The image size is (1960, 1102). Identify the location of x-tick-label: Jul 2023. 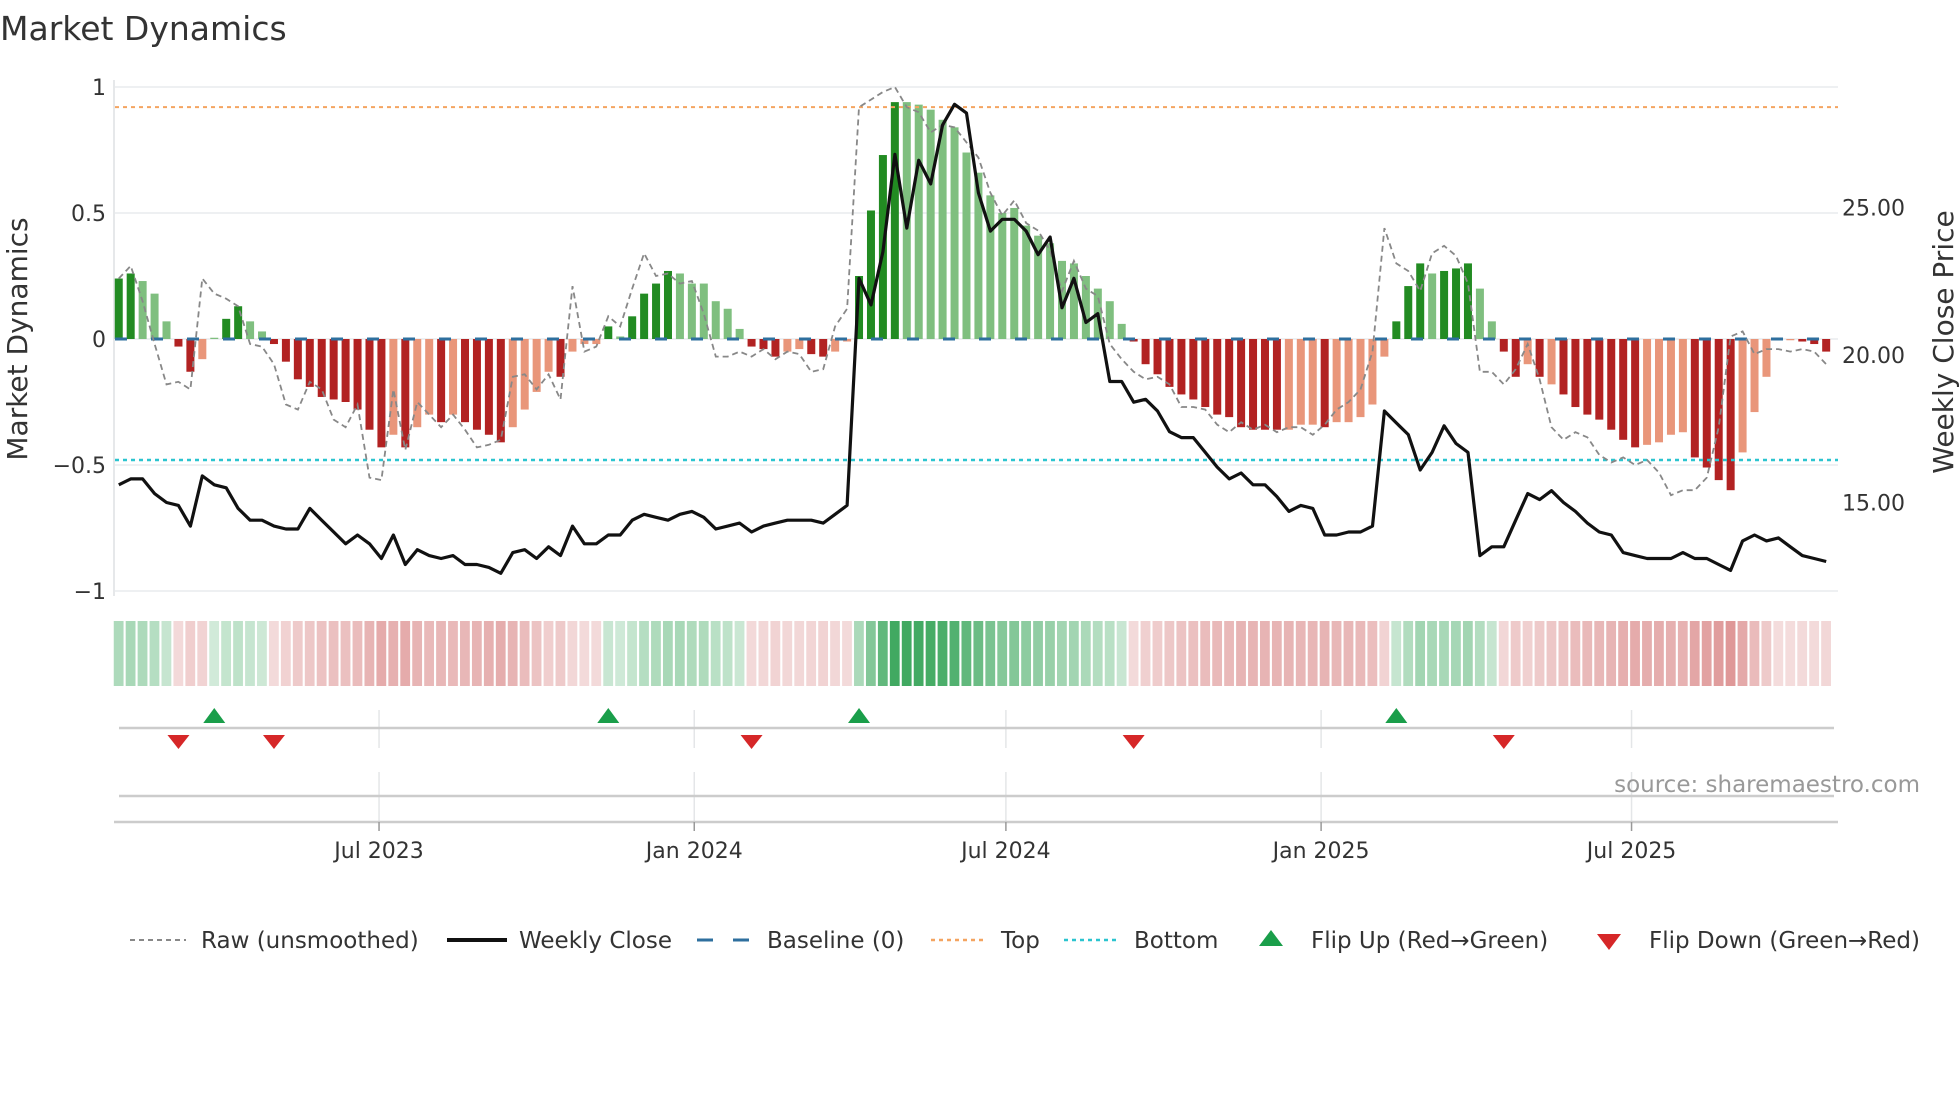
(378, 851).